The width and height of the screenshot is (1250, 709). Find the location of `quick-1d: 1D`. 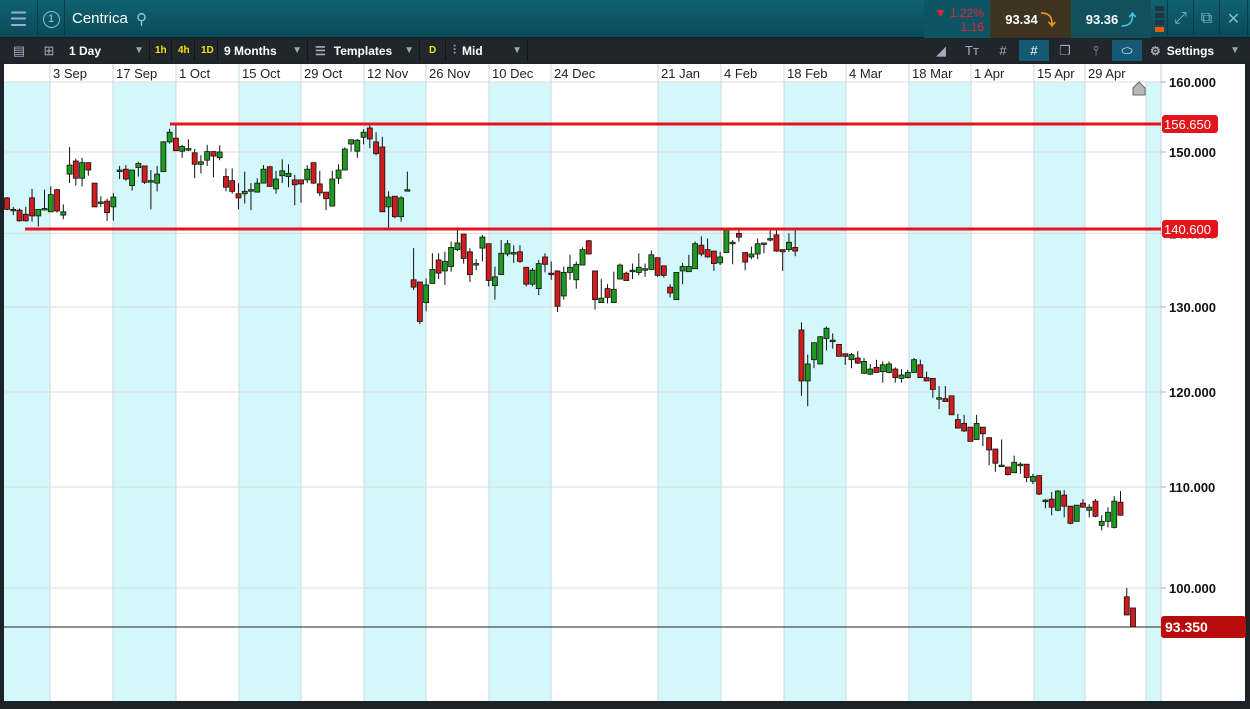

quick-1d: 1D is located at coordinates (207, 50).